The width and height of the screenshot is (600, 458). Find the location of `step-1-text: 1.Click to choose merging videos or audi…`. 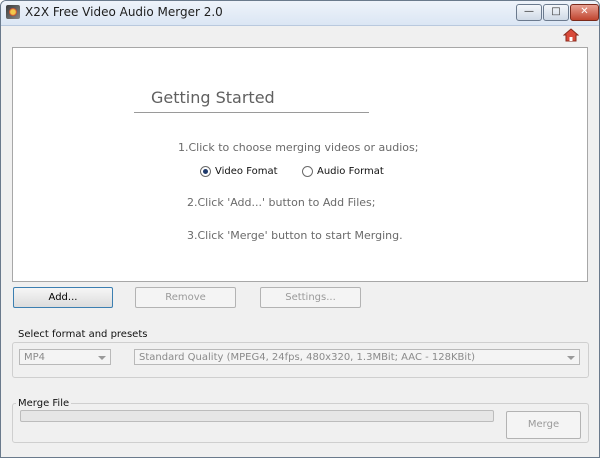

step-1-text: 1.Click to choose merging videos or audi… is located at coordinates (298, 147).